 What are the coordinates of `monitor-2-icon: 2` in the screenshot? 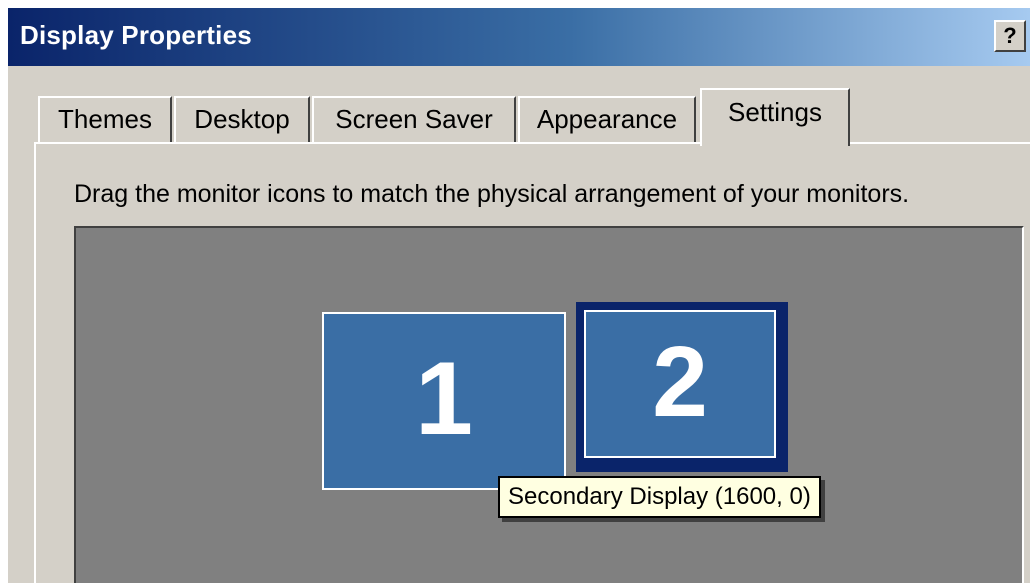 It's located at (680, 384).